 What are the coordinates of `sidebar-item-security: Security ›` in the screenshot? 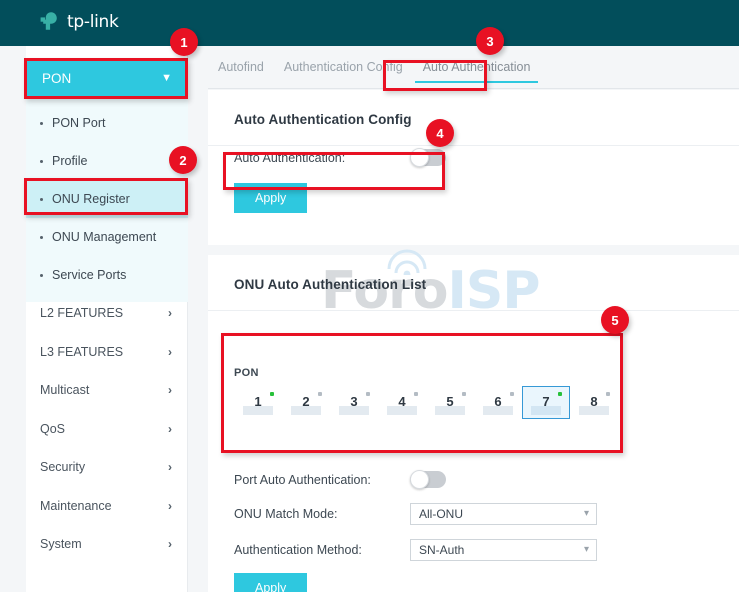 It's located at (107, 467).